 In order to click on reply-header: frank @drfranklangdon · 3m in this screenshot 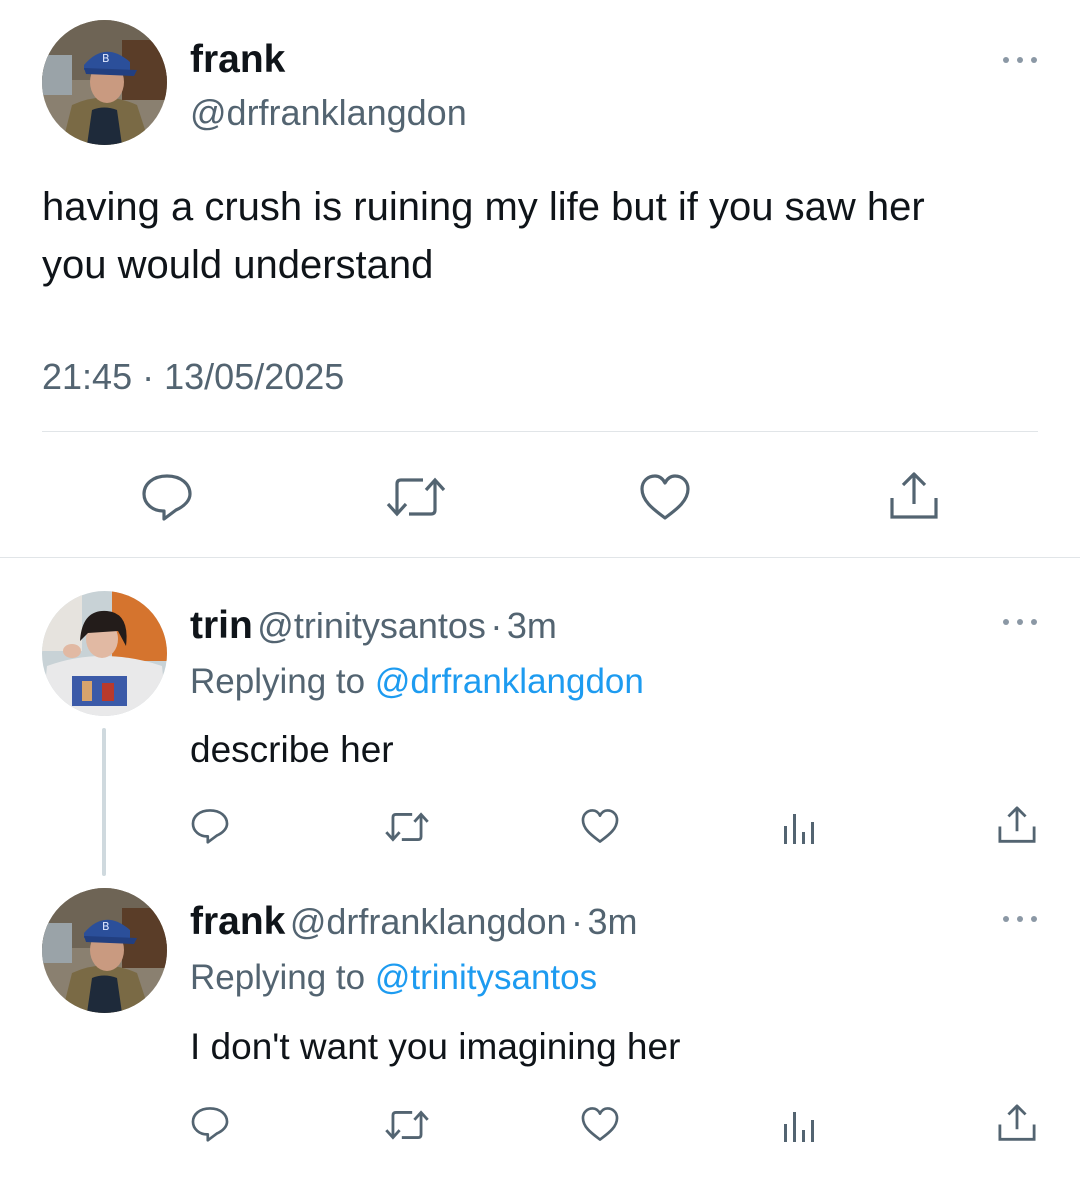, I will do `click(413, 922)`.